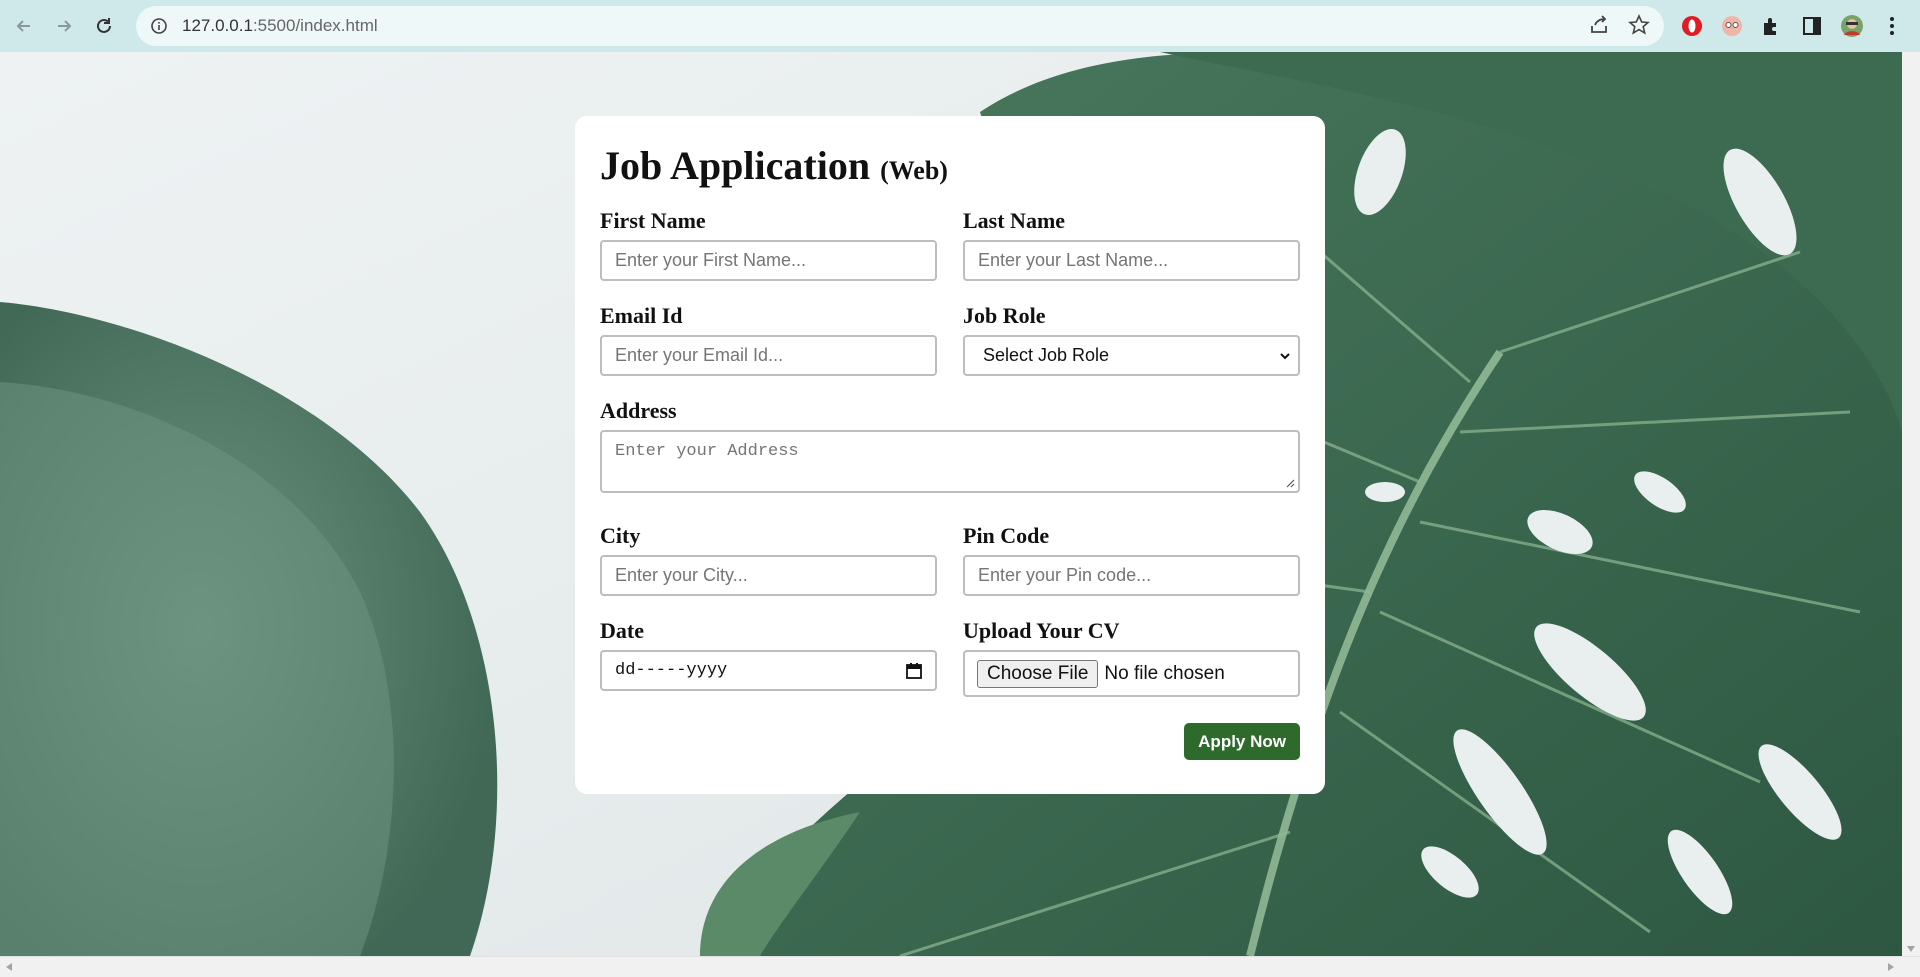  I want to click on browser-menu-icon, so click(1892, 26).